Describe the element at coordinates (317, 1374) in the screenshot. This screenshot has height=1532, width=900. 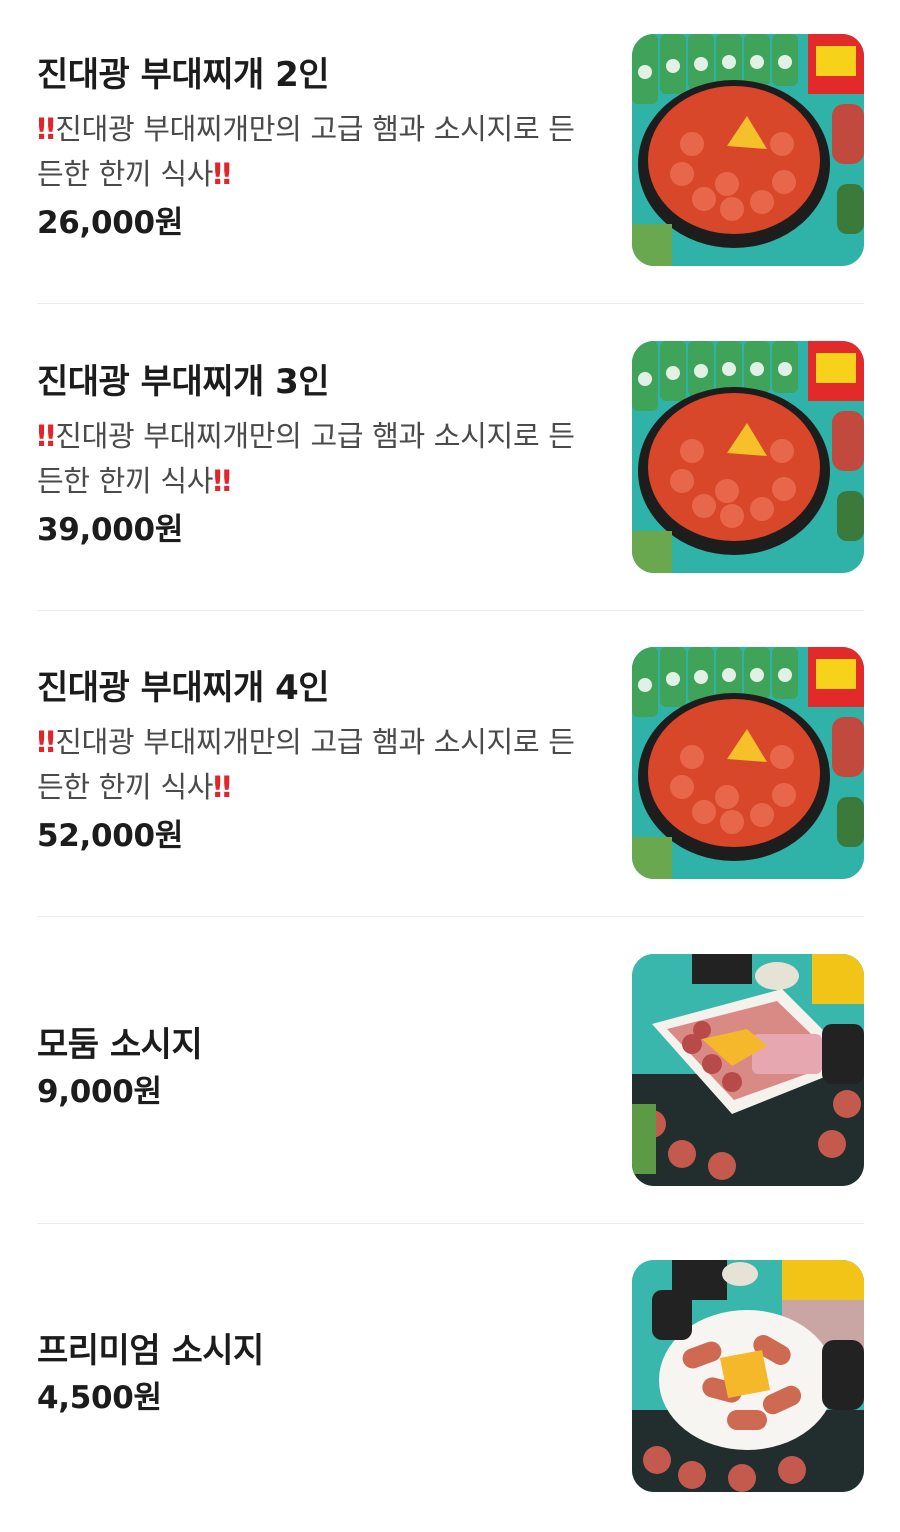
I see `menu-item-text: 프리미엄 소시지 4,500원` at that location.